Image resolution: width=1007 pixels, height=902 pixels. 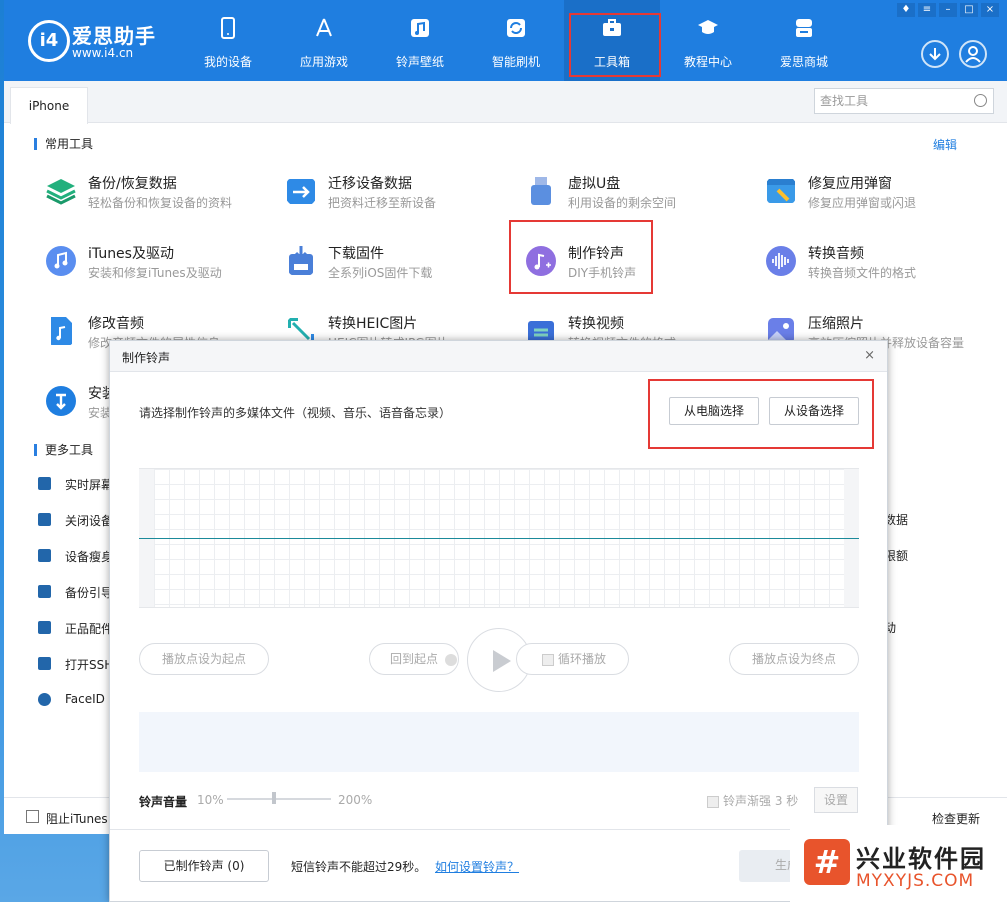 I want to click on screen-icon, so click(x=44, y=483).